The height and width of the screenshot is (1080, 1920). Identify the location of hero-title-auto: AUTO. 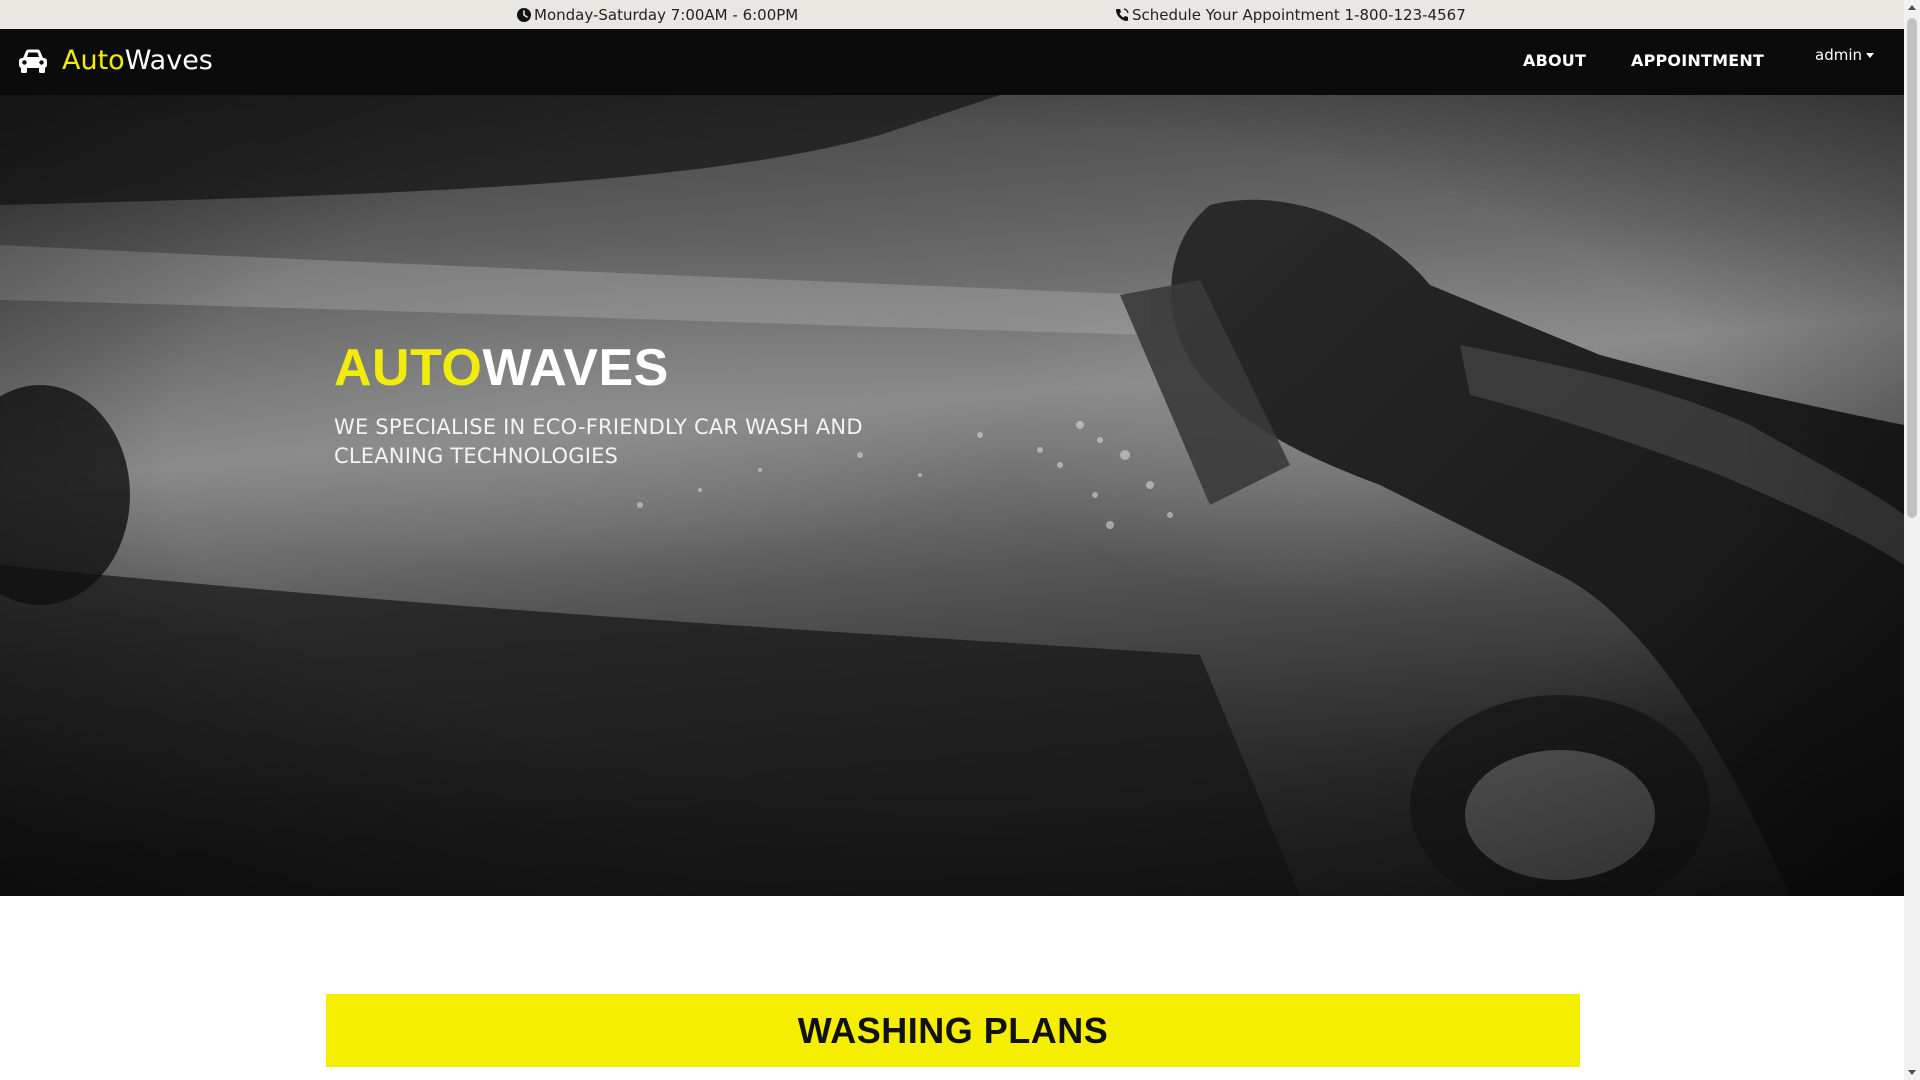
(408, 368).